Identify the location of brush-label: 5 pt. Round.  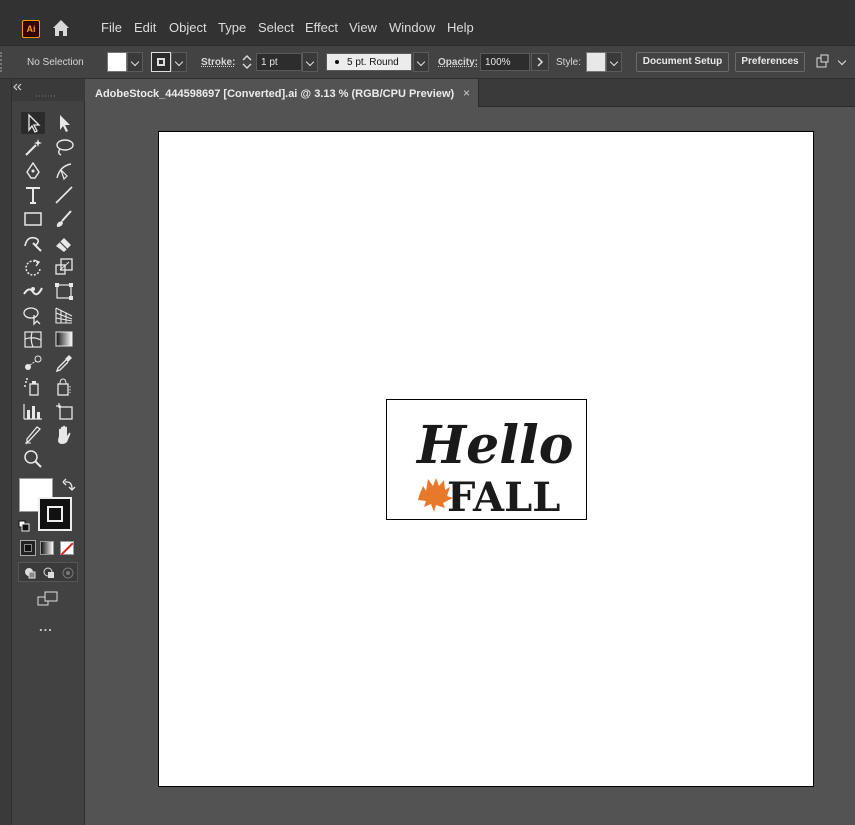
(373, 62).